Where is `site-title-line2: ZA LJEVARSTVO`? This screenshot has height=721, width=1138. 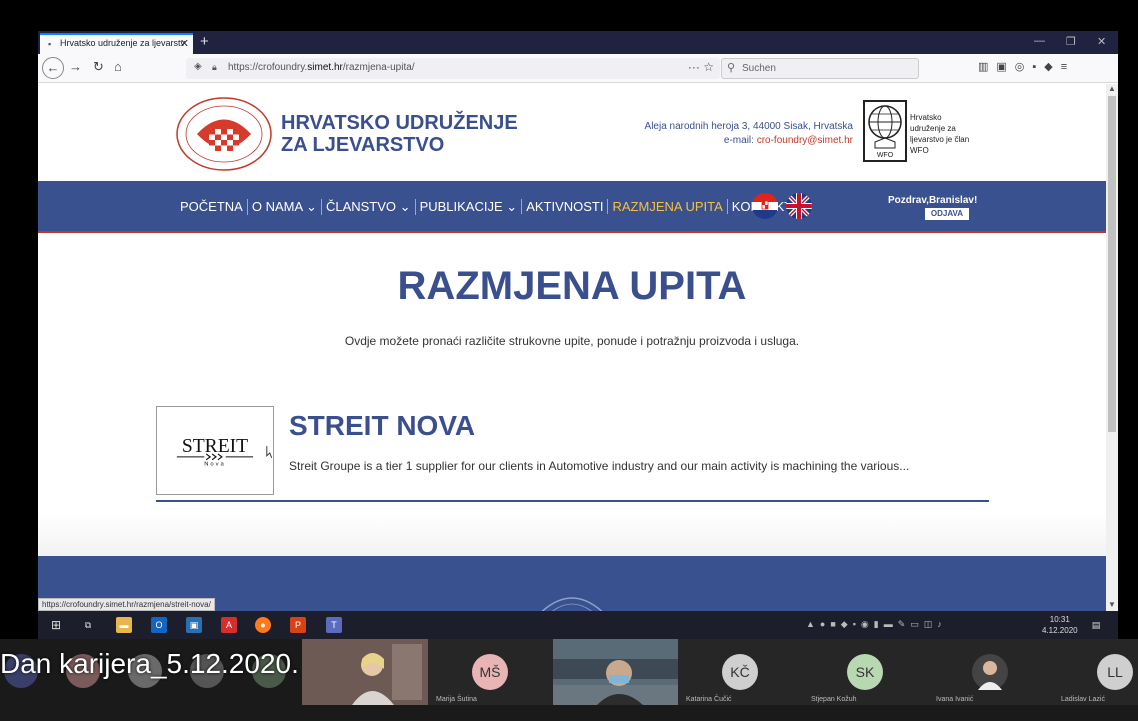
site-title-line2: ZA LJEVARSTVO is located at coordinates (363, 145).